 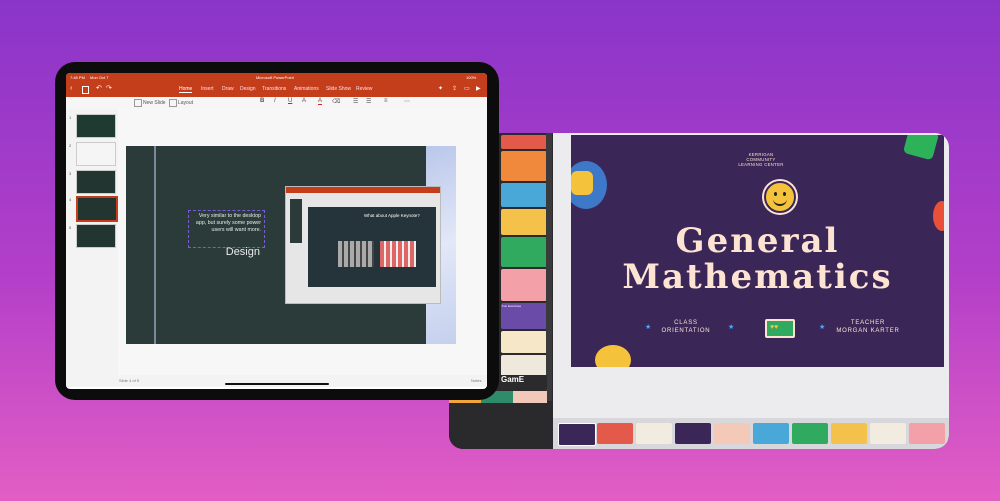 I want to click on tab-slide-show: Slide Show, so click(x=338, y=89).